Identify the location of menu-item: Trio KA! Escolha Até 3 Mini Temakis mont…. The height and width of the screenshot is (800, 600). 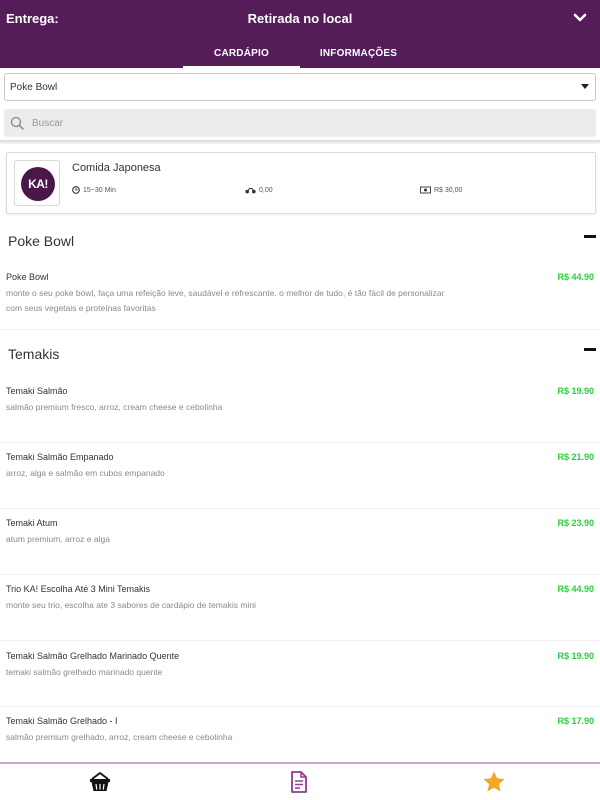
(300, 608).